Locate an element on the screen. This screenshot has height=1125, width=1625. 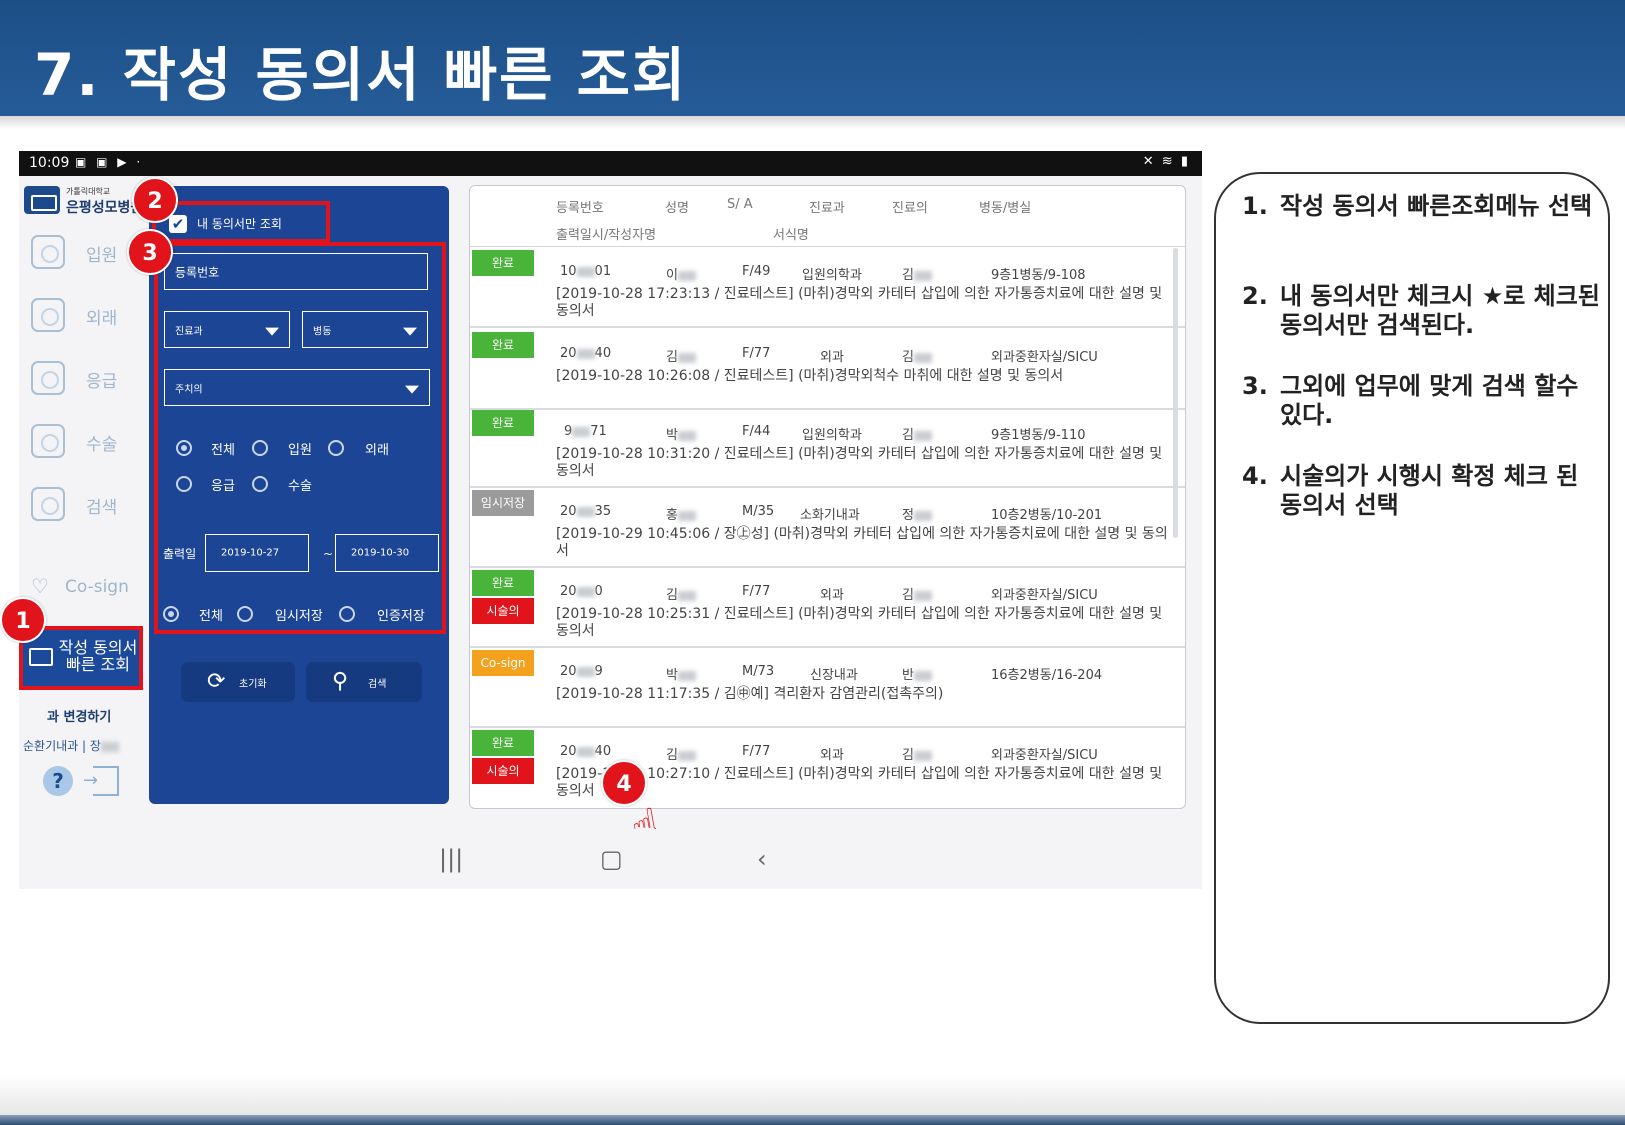
nav-item-outpatient: 외래 is located at coordinates (87, 316).